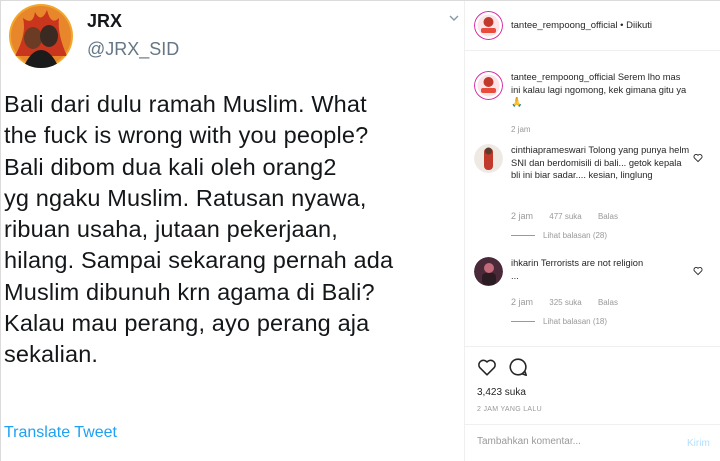 The height and width of the screenshot is (461, 720). I want to click on view-replies-label: Lihat balasan (18), so click(575, 321).